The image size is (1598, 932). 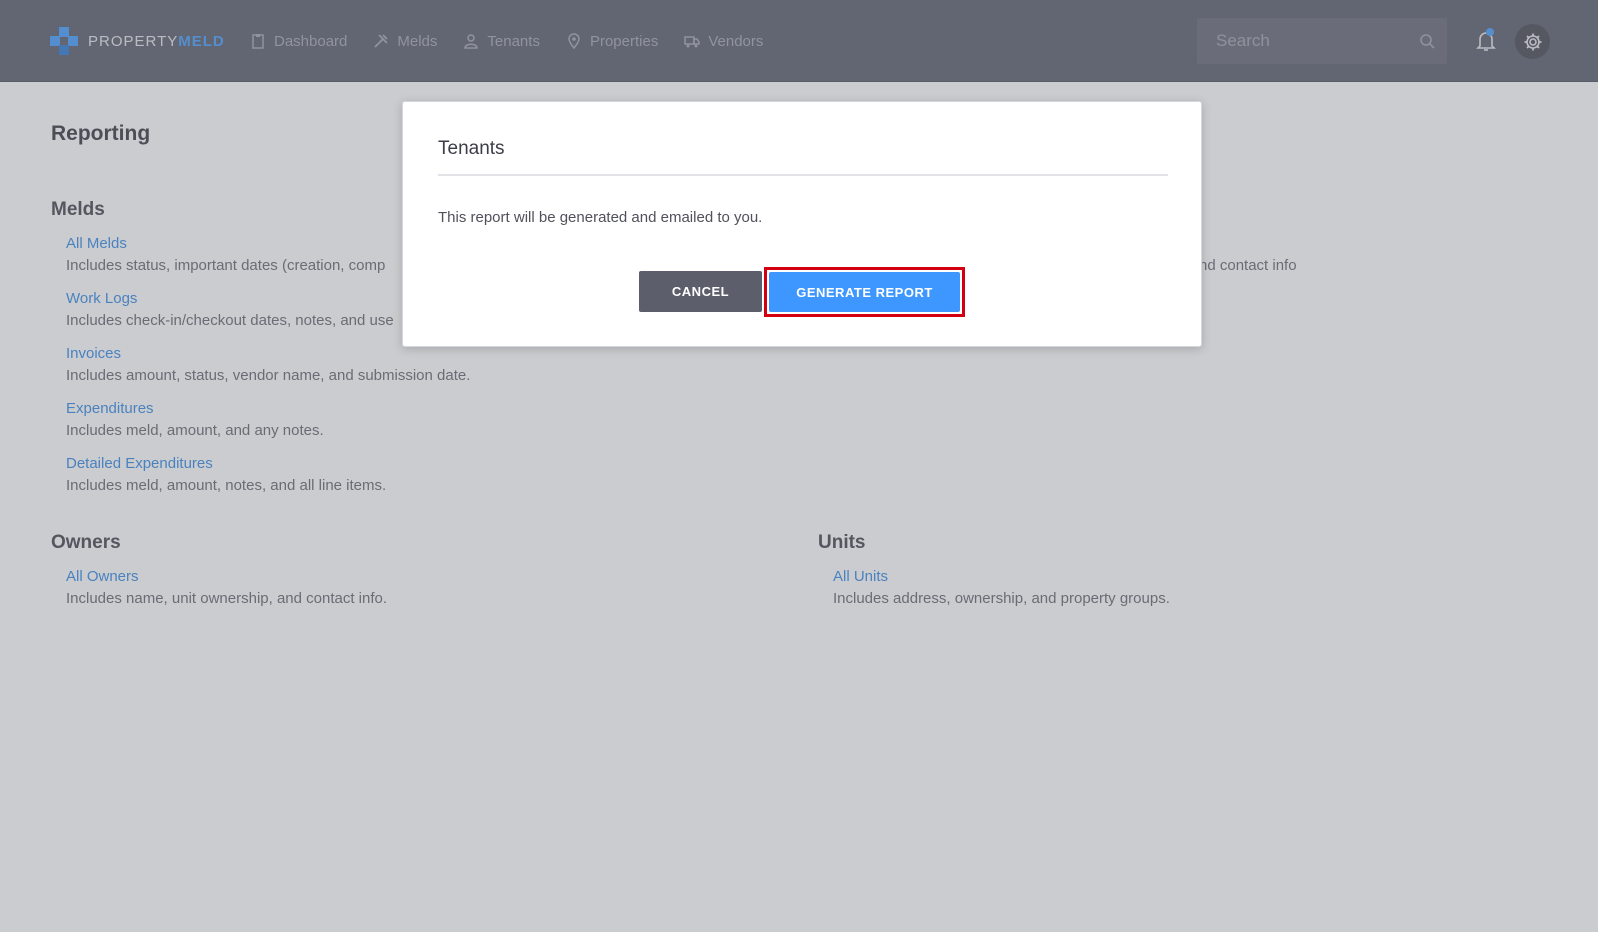 What do you see at coordinates (471, 148) in the screenshot?
I see `dialog-title: Tenants` at bounding box center [471, 148].